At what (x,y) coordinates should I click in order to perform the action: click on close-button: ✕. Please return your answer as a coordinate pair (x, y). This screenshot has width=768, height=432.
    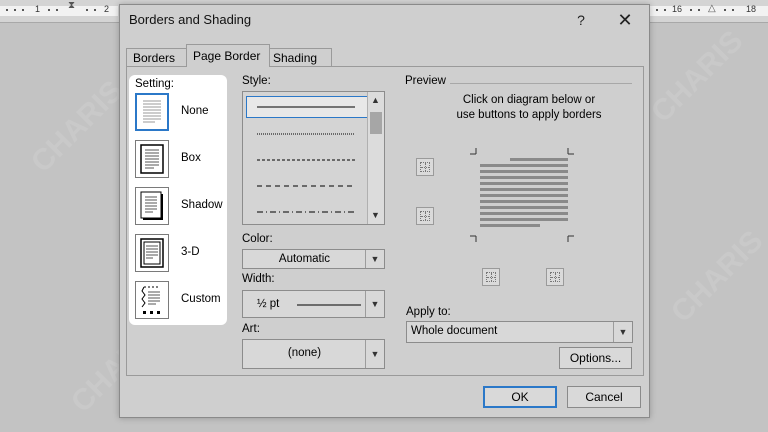
    Looking at the image, I should click on (625, 20).